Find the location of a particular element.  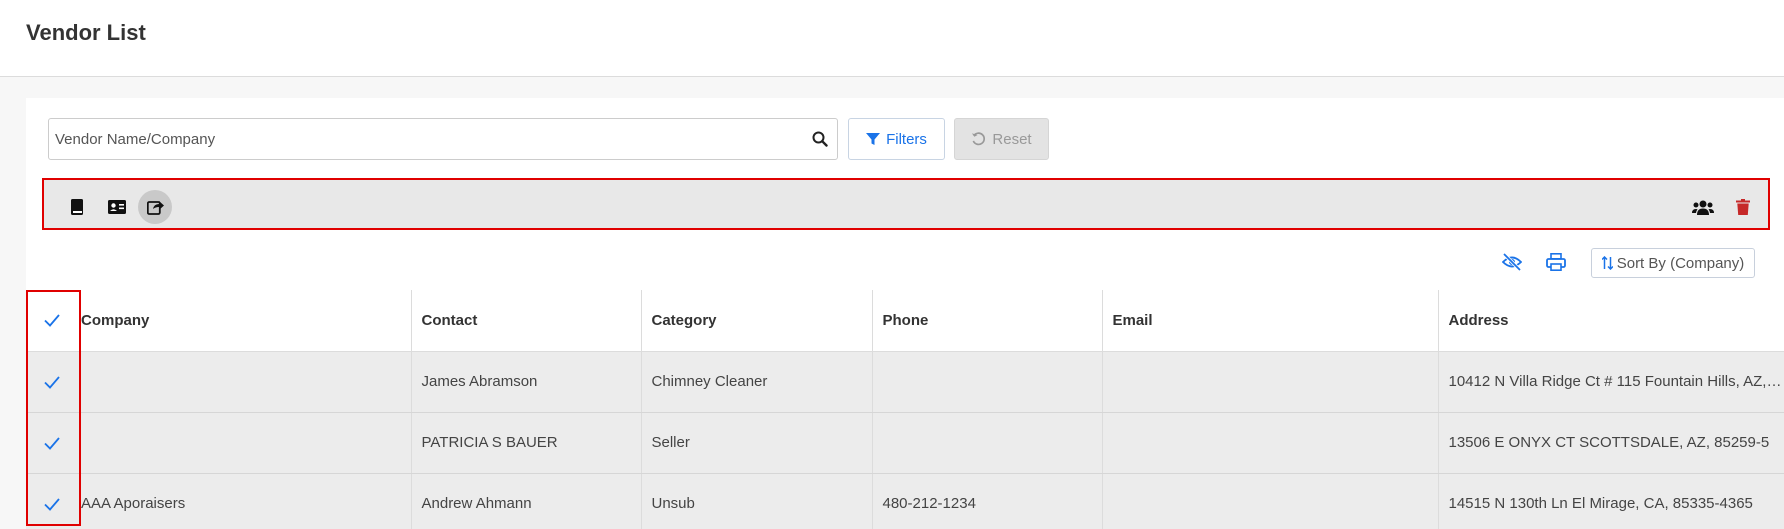

reset-button: Reset is located at coordinates (1001, 139).